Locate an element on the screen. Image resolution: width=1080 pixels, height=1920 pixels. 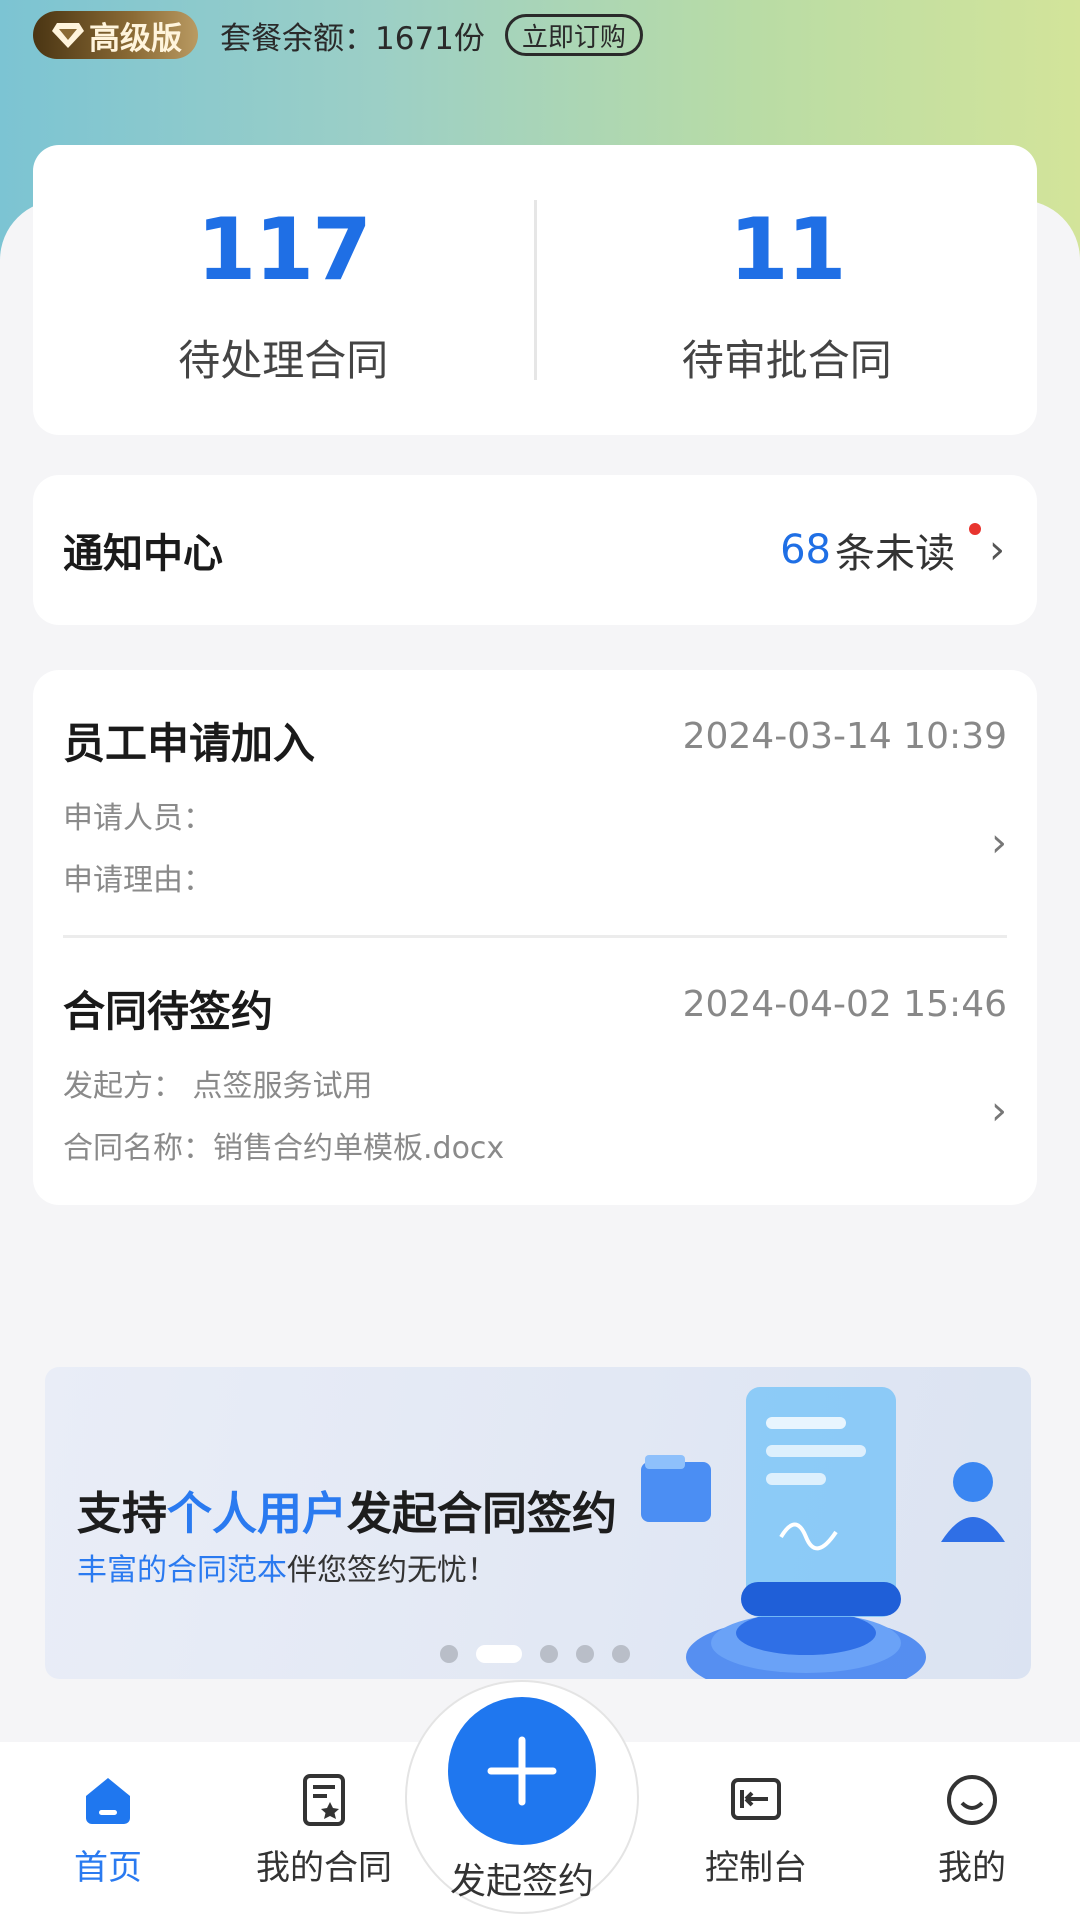
tier-badge: 高级版 is located at coordinates (115, 35).